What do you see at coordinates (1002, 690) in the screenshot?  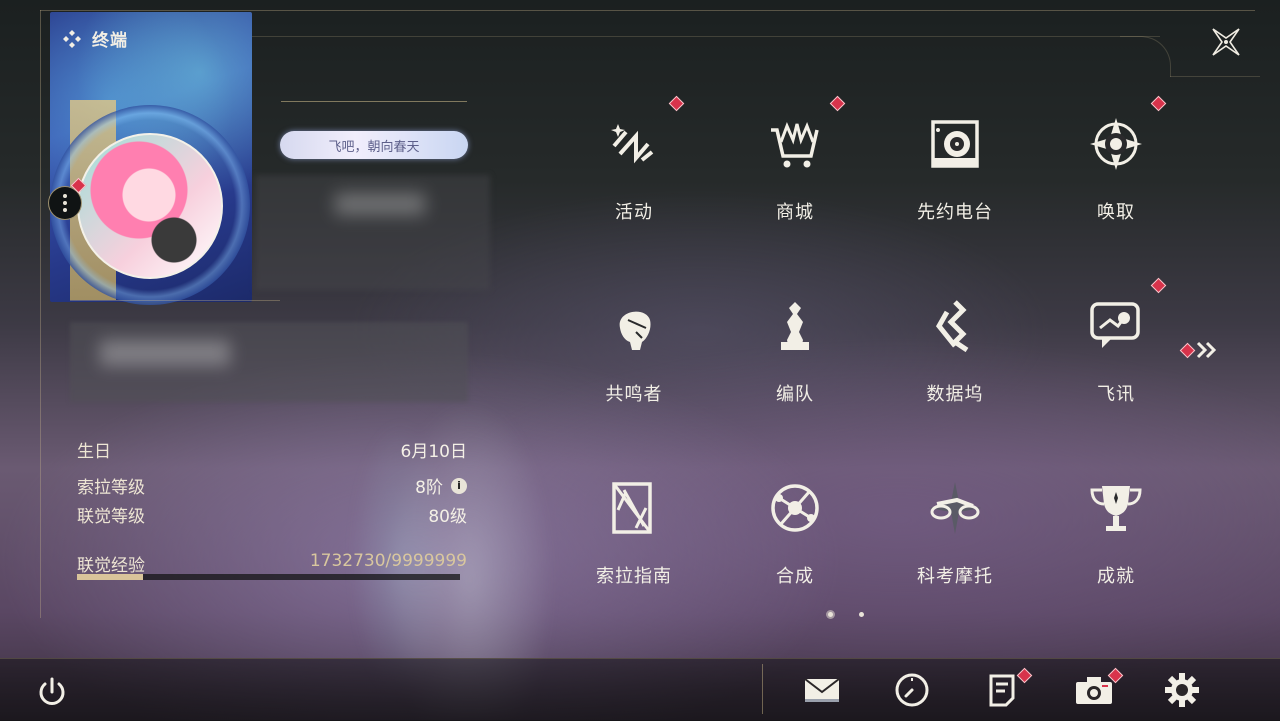 I see `notice-doc-icon` at bounding box center [1002, 690].